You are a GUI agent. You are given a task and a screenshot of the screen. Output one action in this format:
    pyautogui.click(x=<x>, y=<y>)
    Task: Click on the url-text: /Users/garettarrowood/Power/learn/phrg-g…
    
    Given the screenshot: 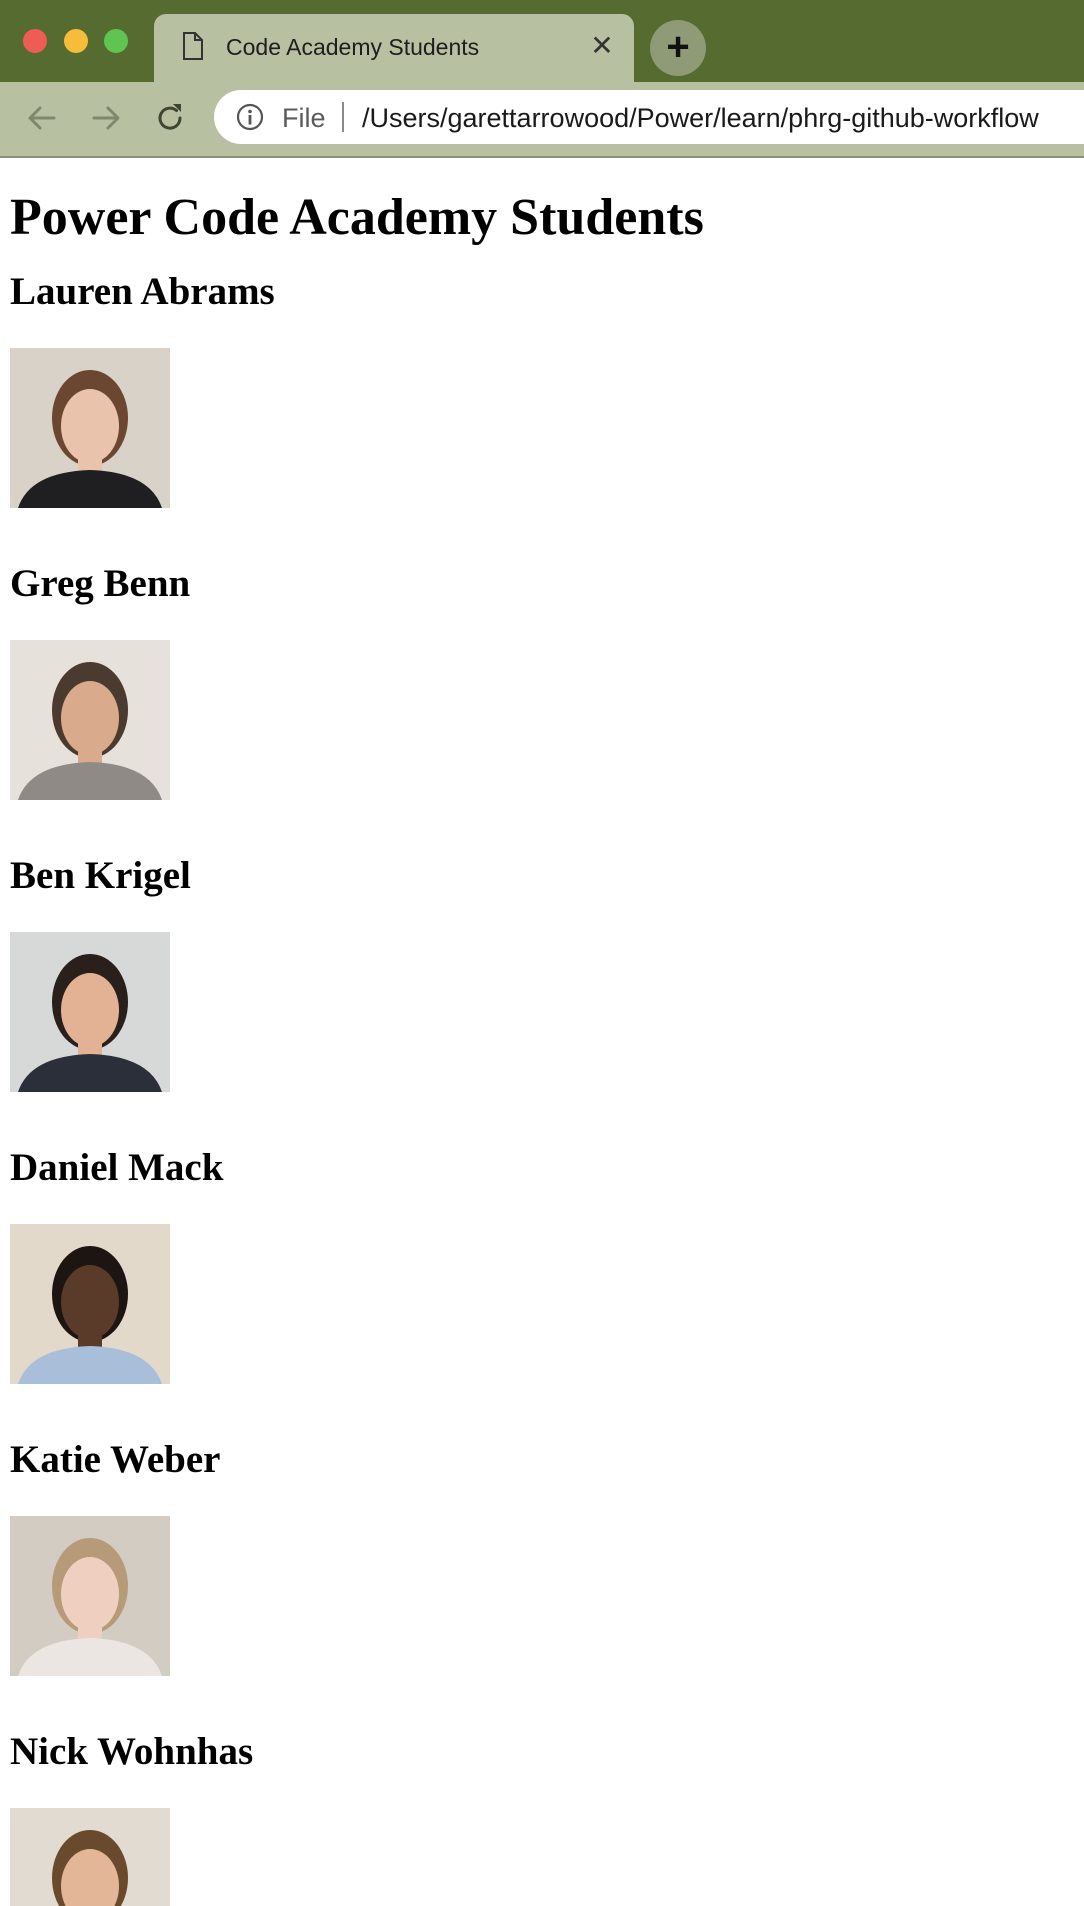 What is the action you would take?
    pyautogui.click(x=700, y=118)
    